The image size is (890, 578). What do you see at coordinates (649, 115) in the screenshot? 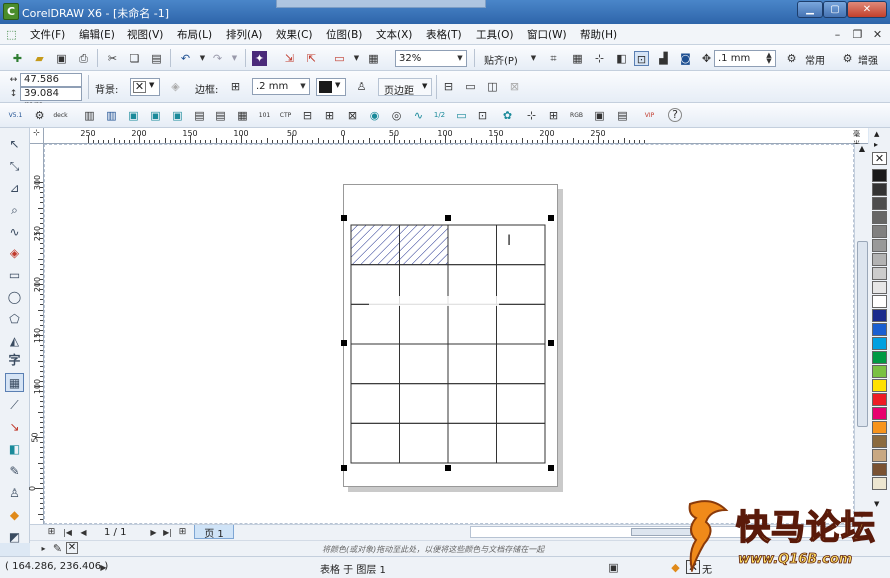
I see `vip-icon: VIP` at bounding box center [649, 115].